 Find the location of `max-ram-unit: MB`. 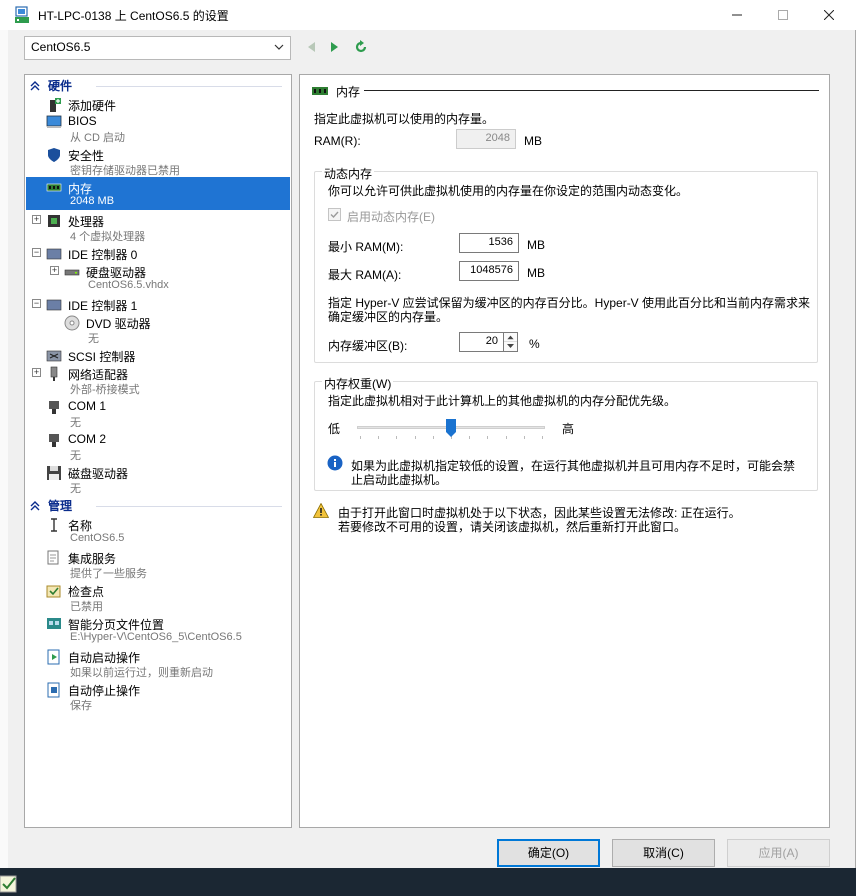

max-ram-unit: MB is located at coordinates (536, 273).